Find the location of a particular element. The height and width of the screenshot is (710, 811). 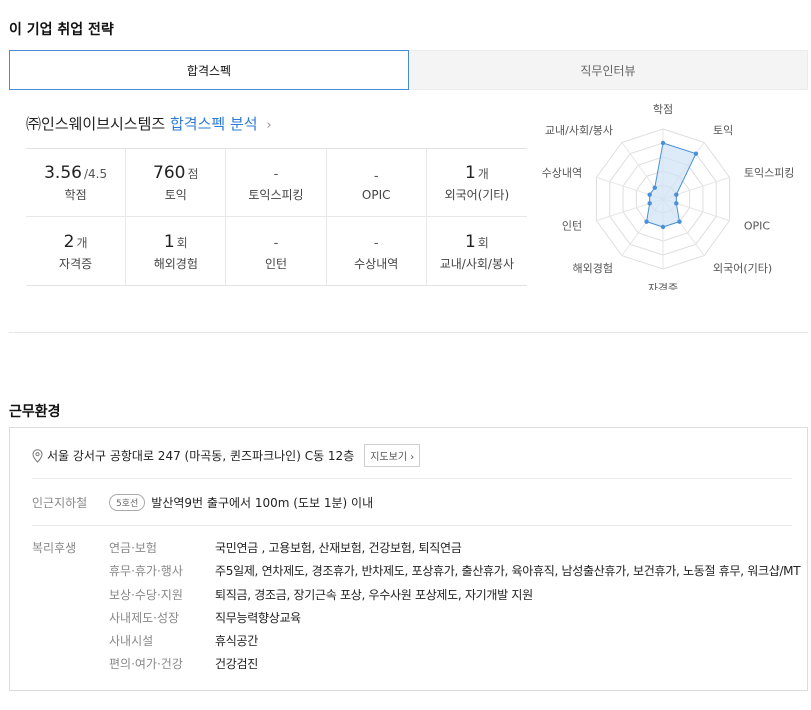

spec-cell: - 인턴 is located at coordinates (276, 251).